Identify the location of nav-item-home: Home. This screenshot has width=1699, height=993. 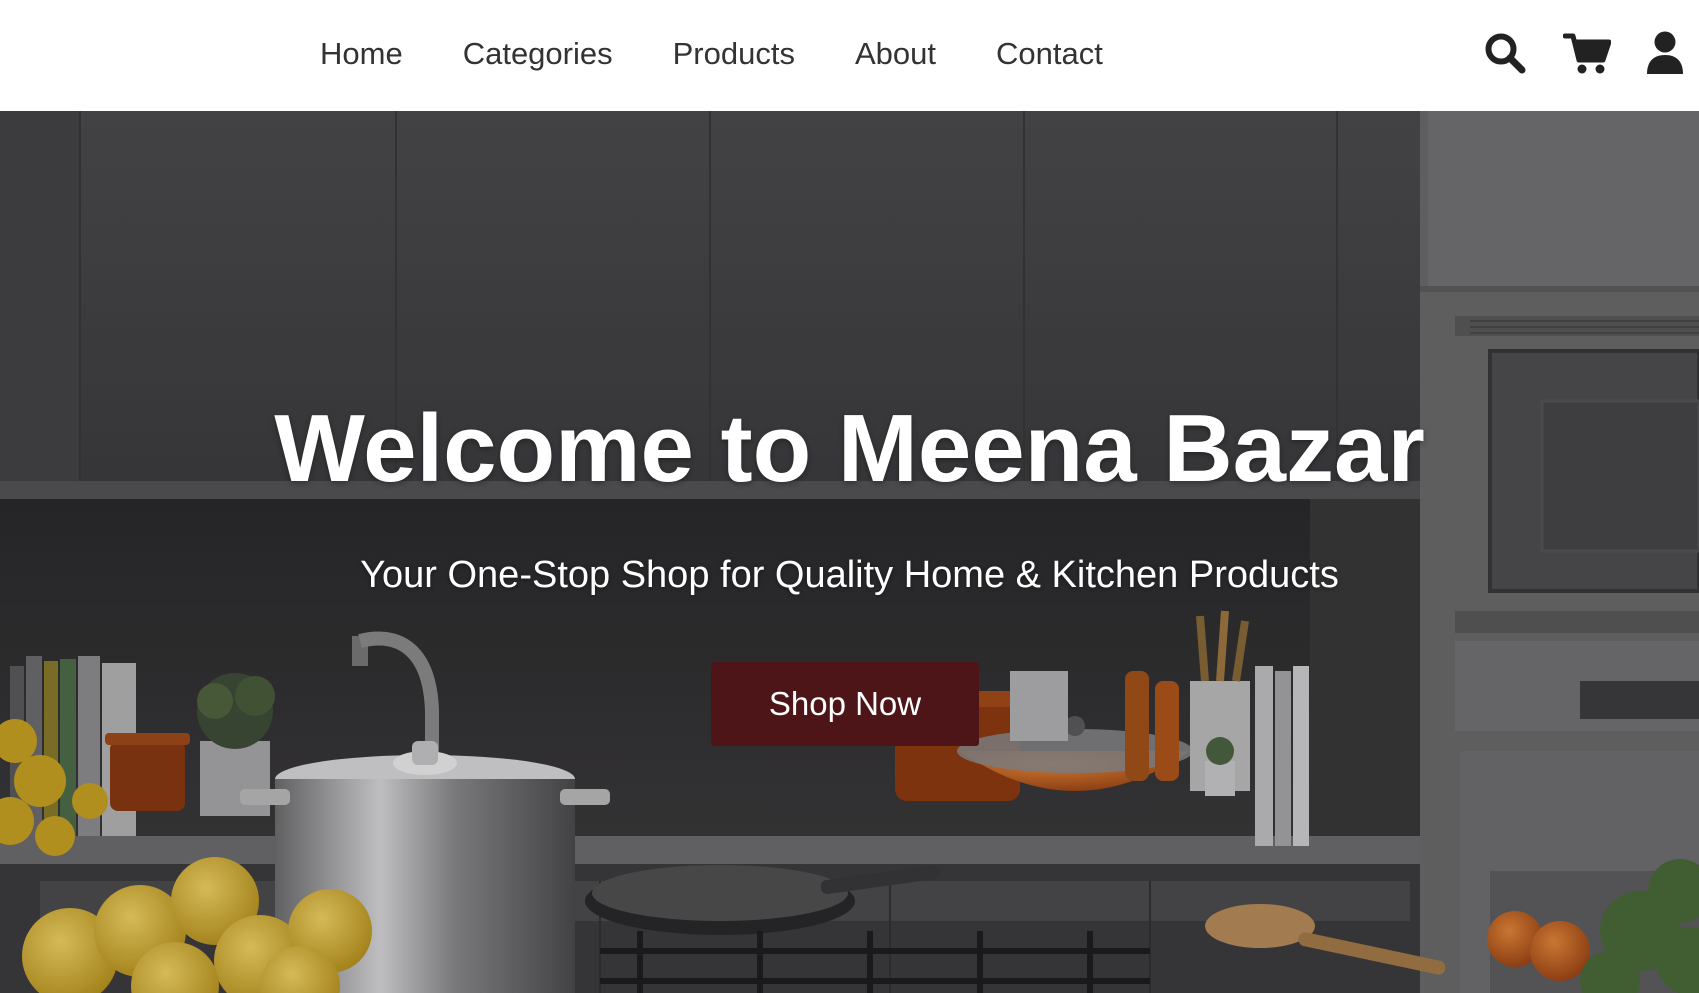
(361, 53).